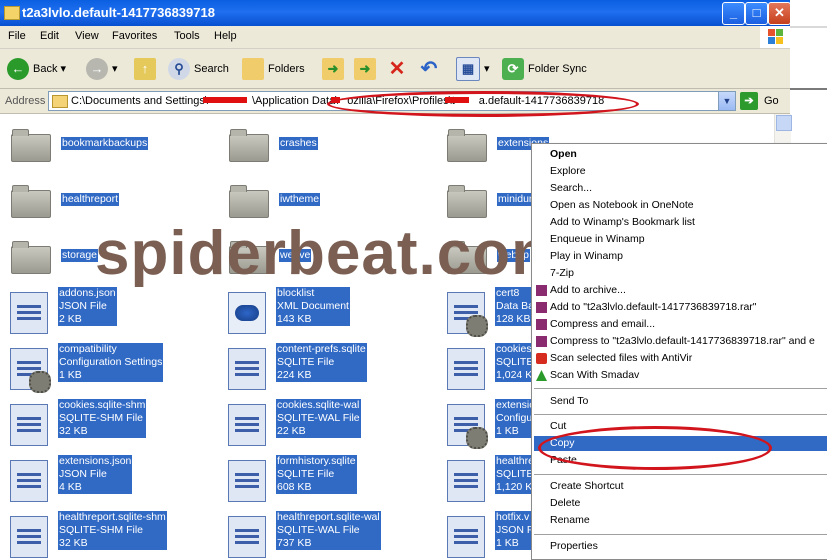 Image resolution: width=827 pixels, height=560 pixels. I want to click on menu-properties: Properties, so click(574, 546).